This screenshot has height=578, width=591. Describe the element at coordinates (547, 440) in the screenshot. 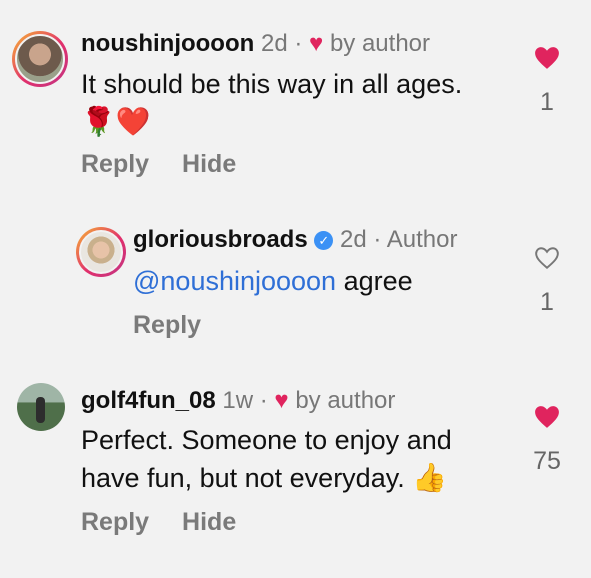

I see `like-control: 75` at that location.